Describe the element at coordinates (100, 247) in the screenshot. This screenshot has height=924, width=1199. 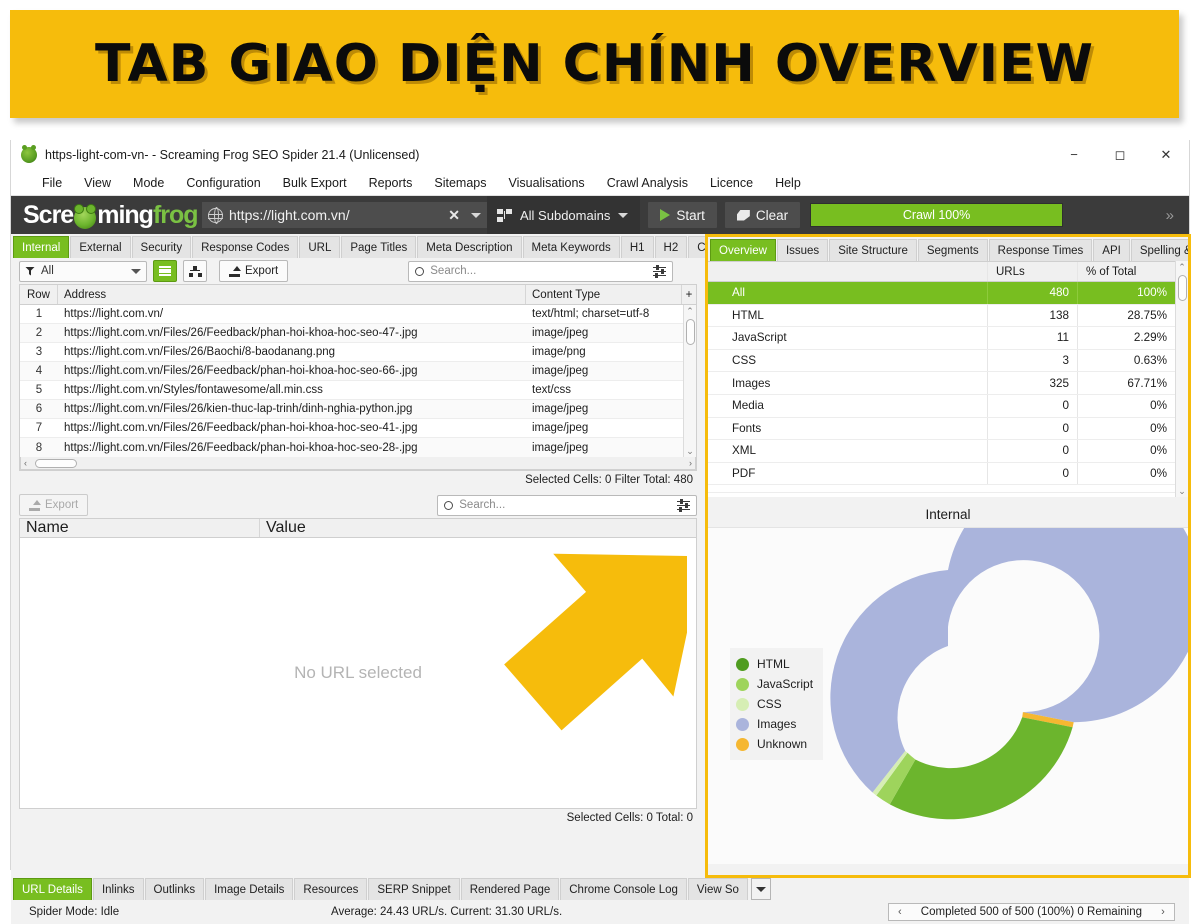
I see `tab-external: External` at that location.